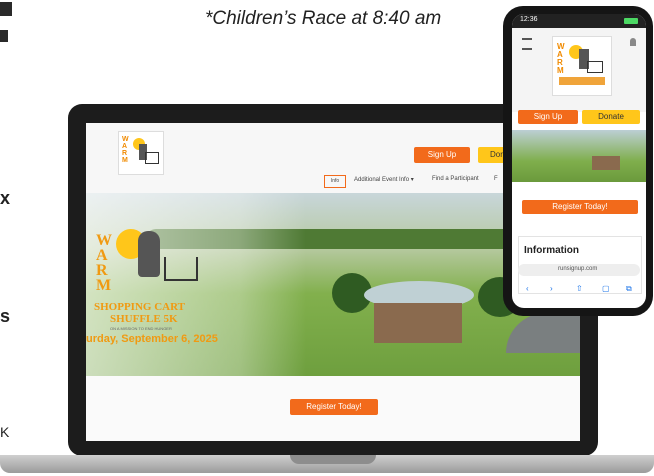  I want to click on browser-tabs-icon: ⧉, so click(629, 289).